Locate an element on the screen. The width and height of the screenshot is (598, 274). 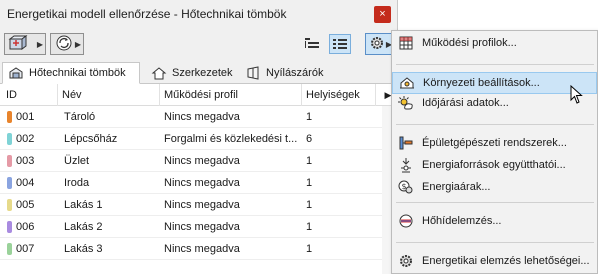
column-header-id: ID is located at coordinates (30, 95).